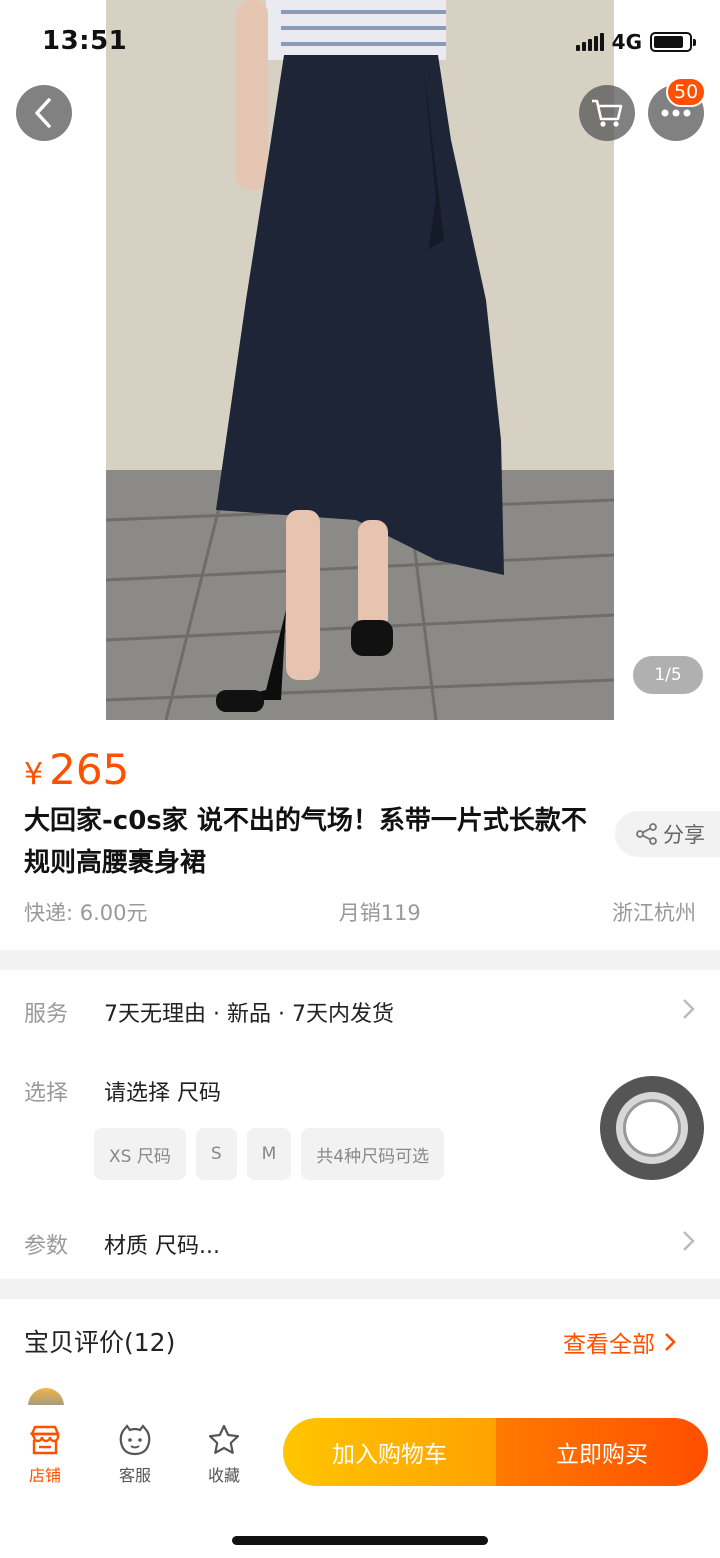  I want to click on home-indicator, so click(360, 1540).